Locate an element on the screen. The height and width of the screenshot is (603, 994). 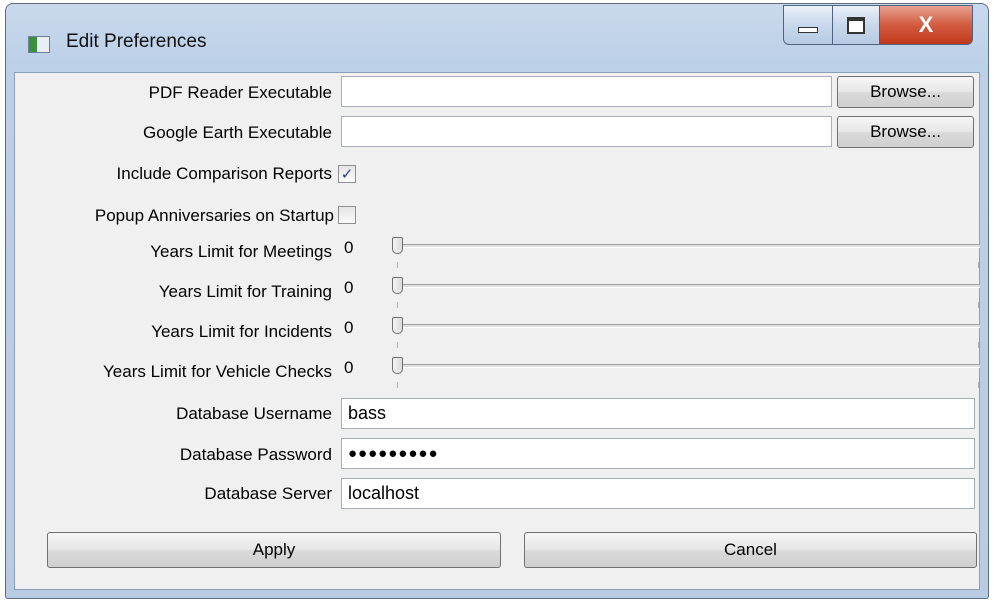
training-slider-thumb is located at coordinates (397, 285).